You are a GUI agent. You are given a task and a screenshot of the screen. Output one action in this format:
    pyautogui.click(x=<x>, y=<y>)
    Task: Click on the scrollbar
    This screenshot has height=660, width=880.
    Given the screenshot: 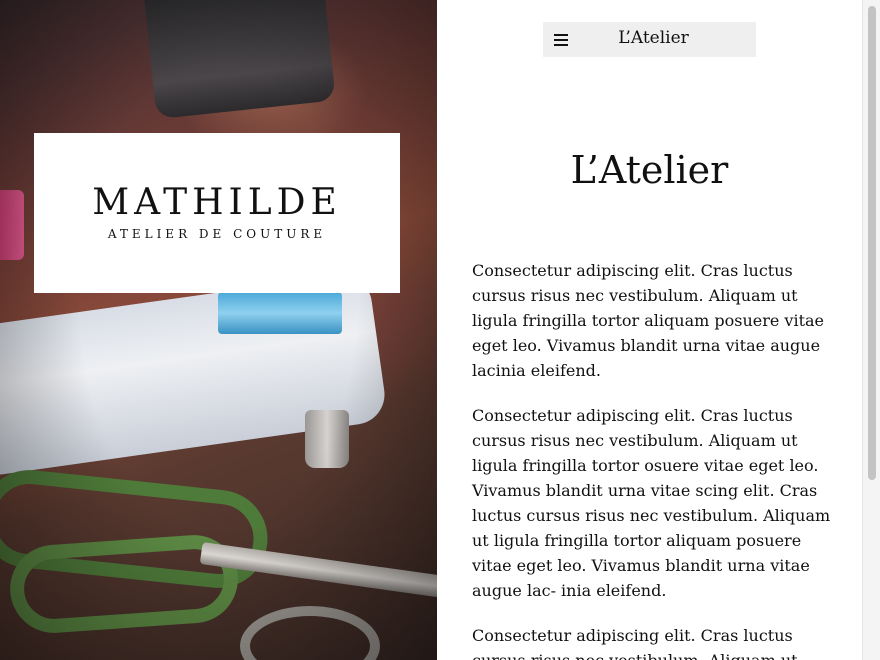 What is the action you would take?
    pyautogui.click(x=871, y=330)
    